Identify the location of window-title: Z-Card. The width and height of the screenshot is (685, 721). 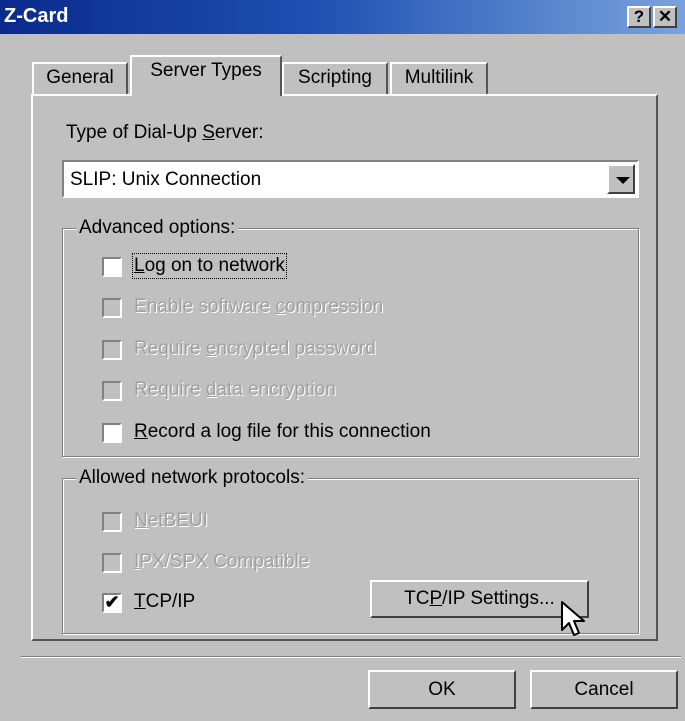
(36, 16).